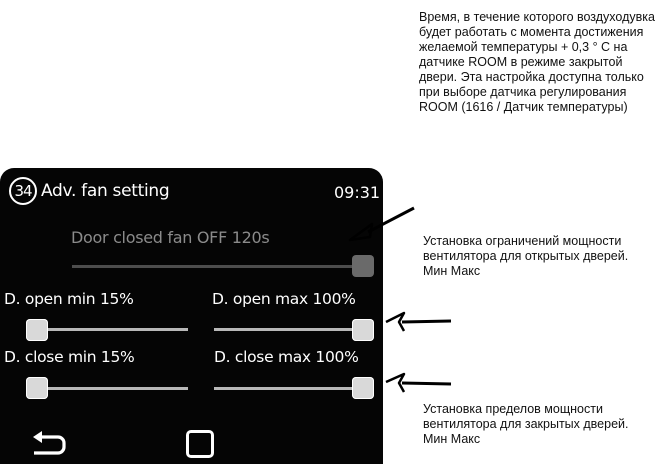 Image resolution: width=657 pixels, height=464 pixels. Describe the element at coordinates (200, 444) in the screenshot. I see `home-square-icon` at that location.